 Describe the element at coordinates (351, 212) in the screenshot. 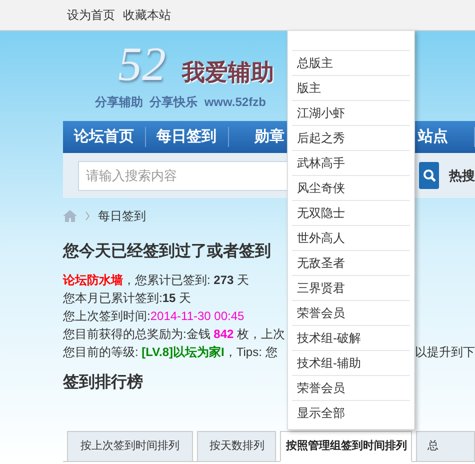

I see `menu-item: 无双隐士` at that location.